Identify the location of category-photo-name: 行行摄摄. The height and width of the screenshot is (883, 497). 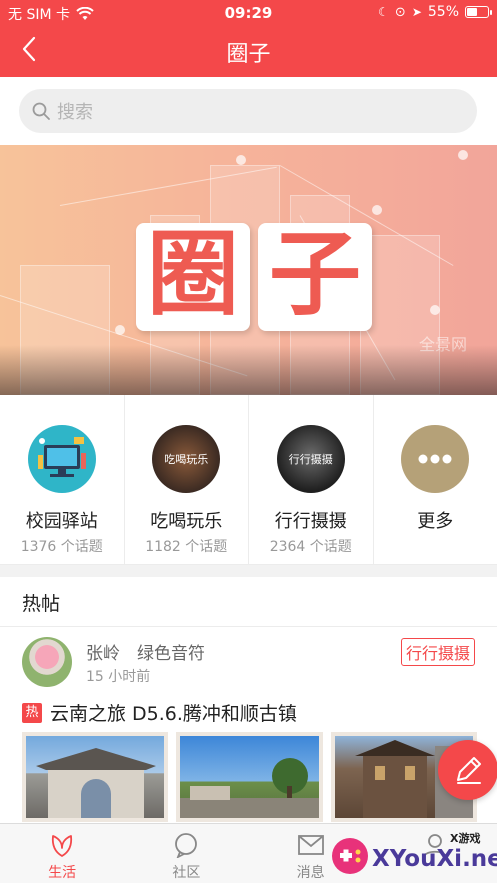
(310, 521).